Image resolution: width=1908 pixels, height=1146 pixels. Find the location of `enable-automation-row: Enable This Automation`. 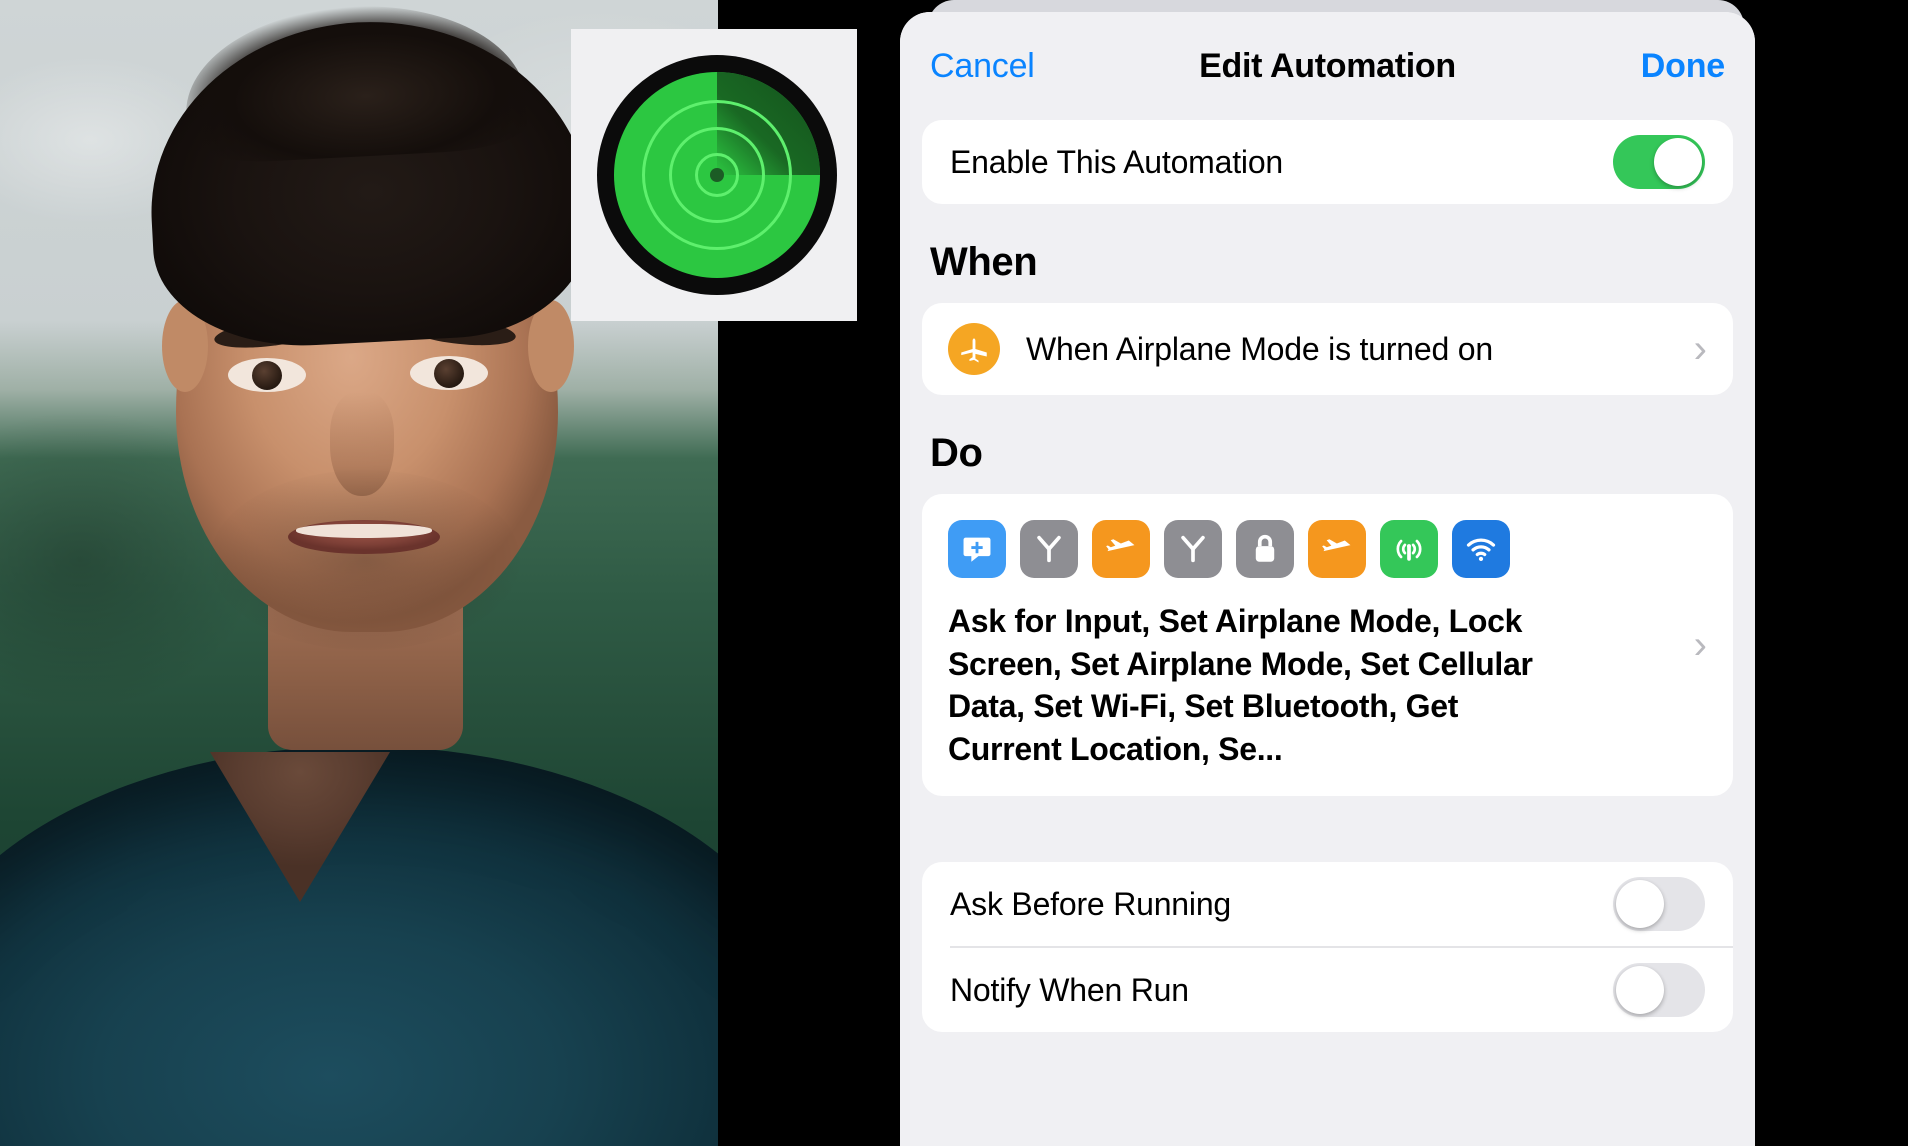

enable-automation-row: Enable This Automation is located at coordinates (1327, 162).